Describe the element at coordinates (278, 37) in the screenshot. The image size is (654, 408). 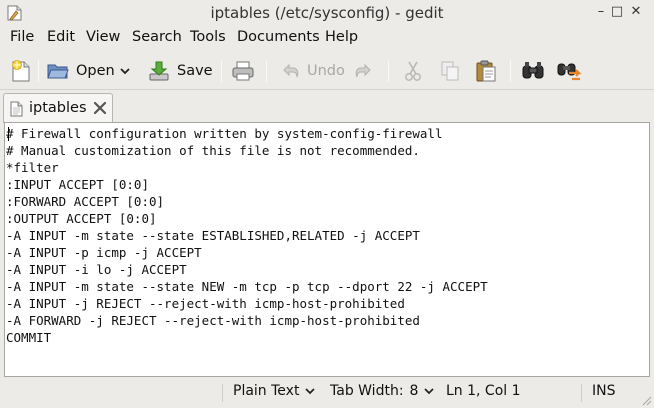
I see `menu-documents: Documents` at that location.